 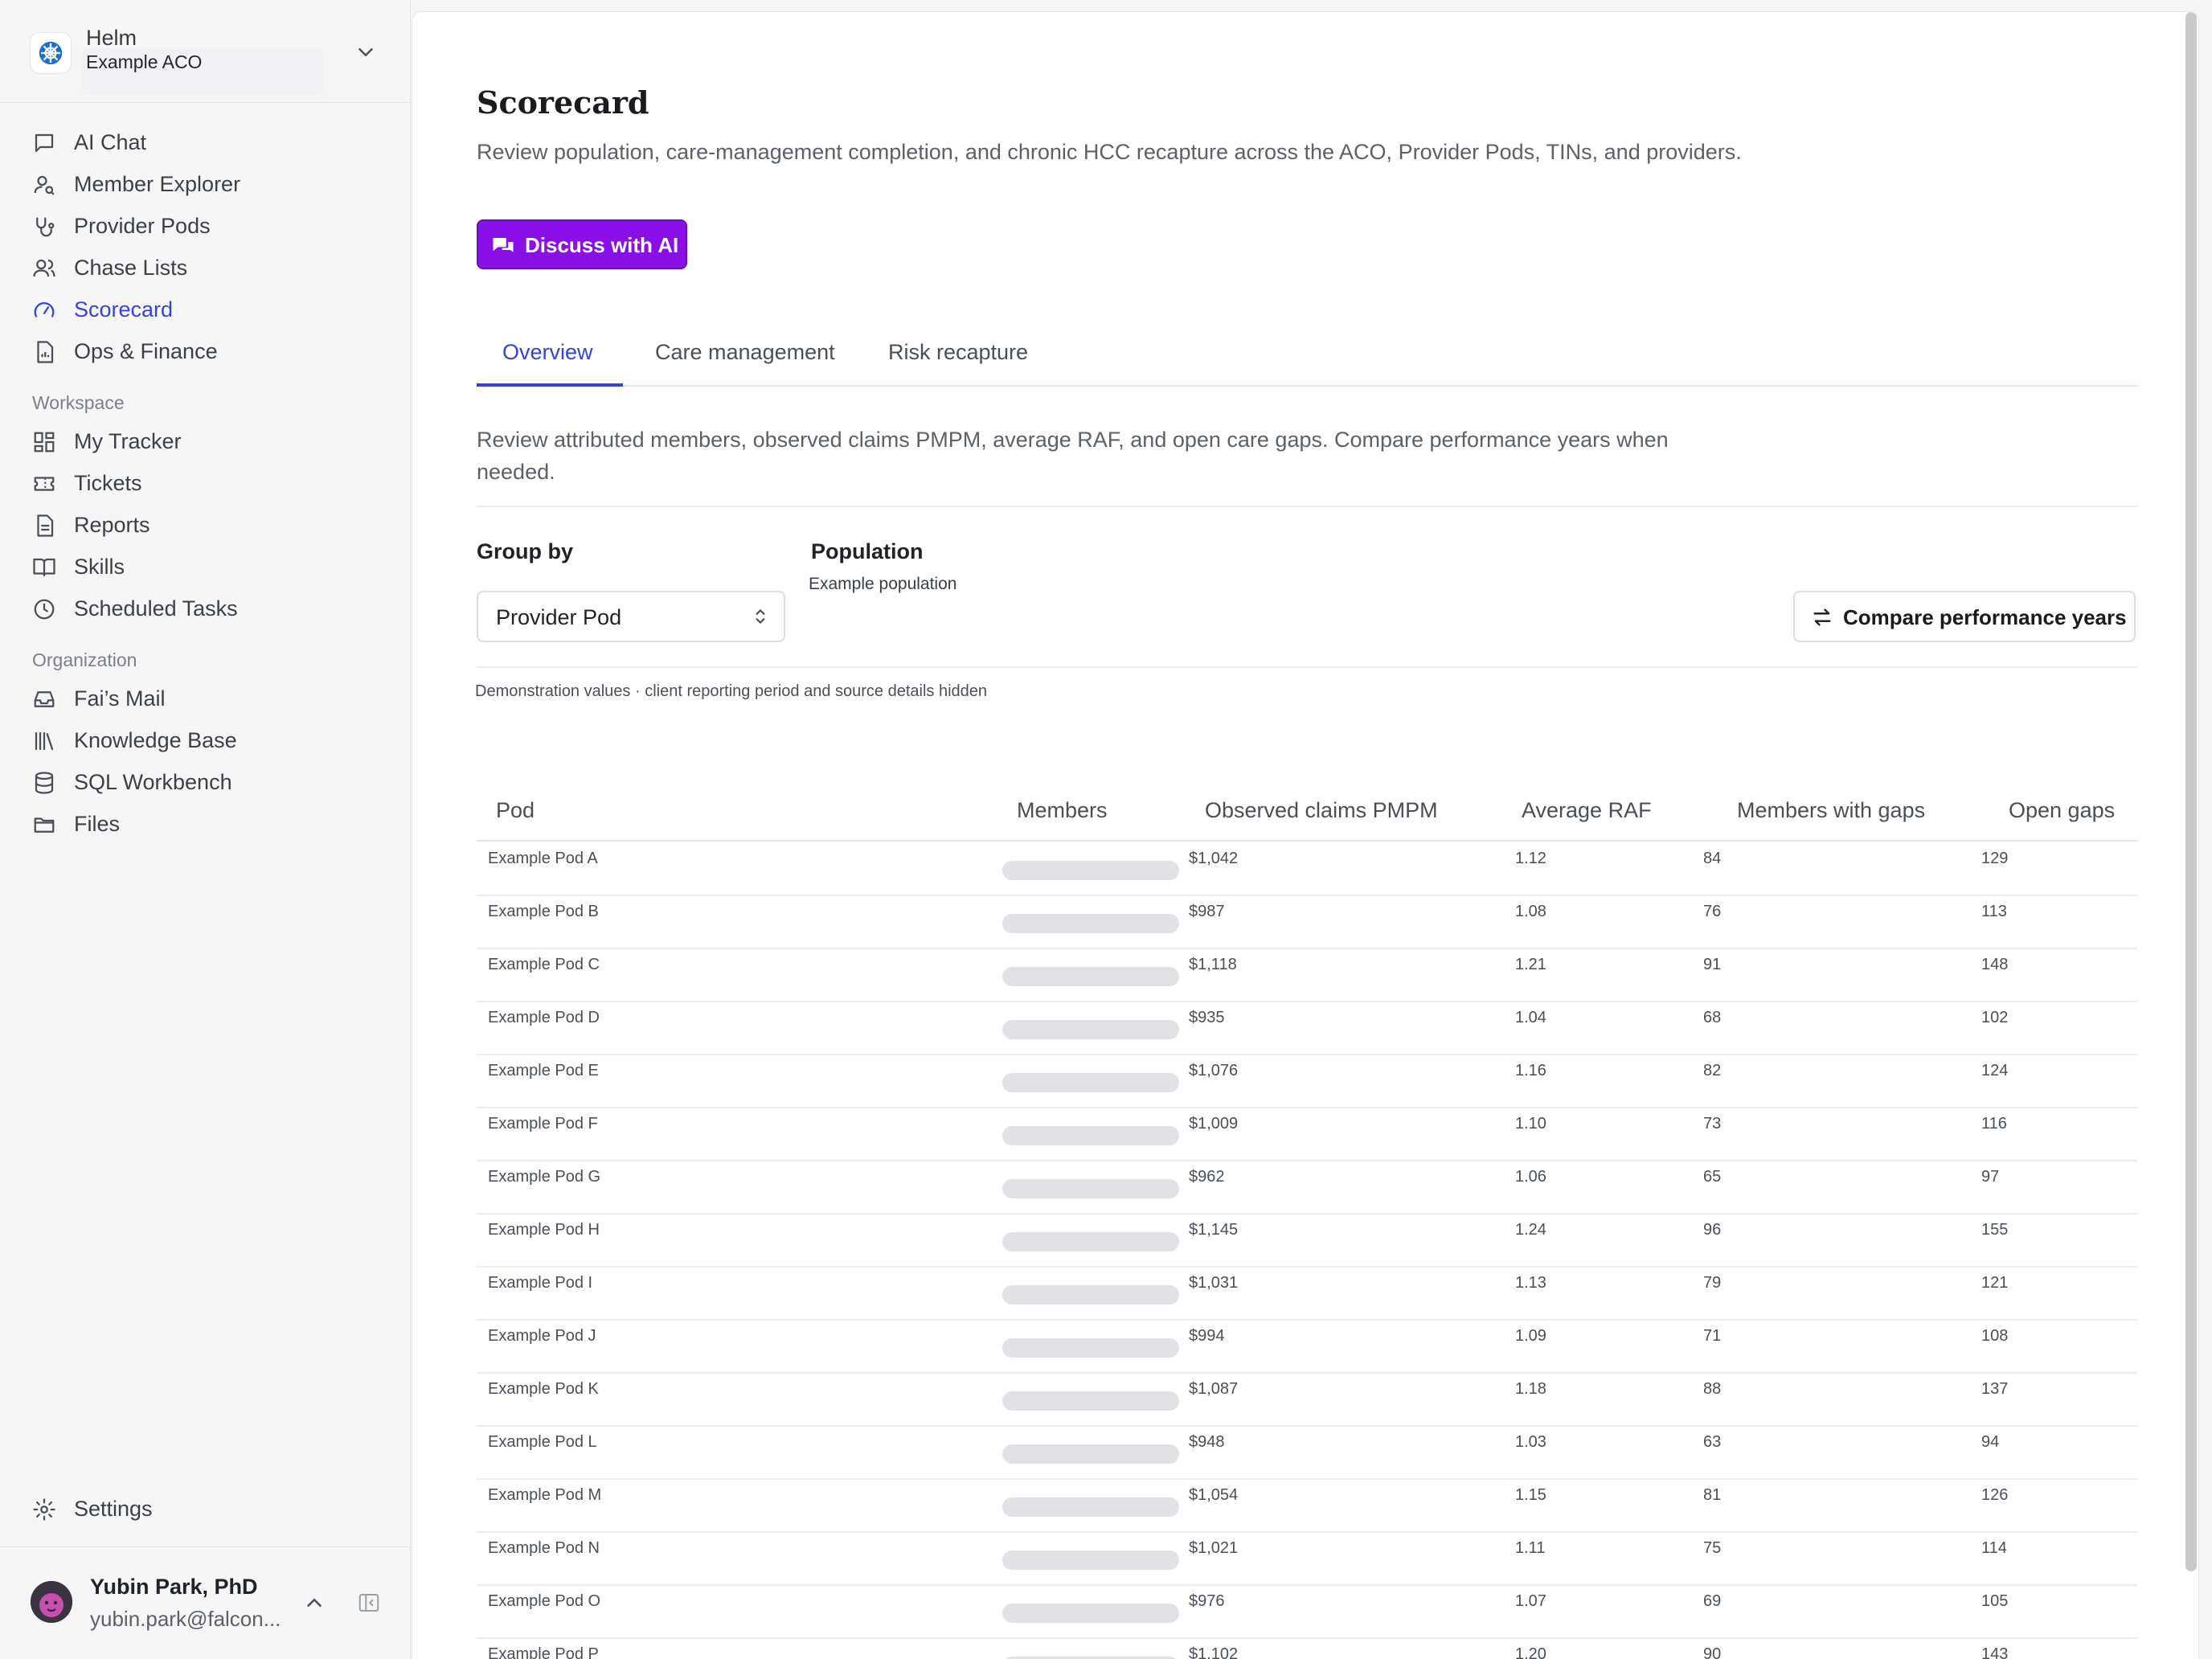 I want to click on table-row: Example Pod P $1,102 1.20 90 143, so click(x=1307, y=1649).